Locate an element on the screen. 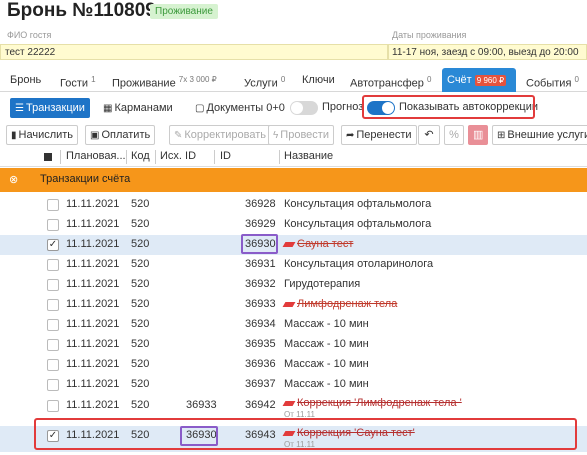 The image size is (587, 455). page-title: Бронь №110809 is located at coordinates (81, 10).